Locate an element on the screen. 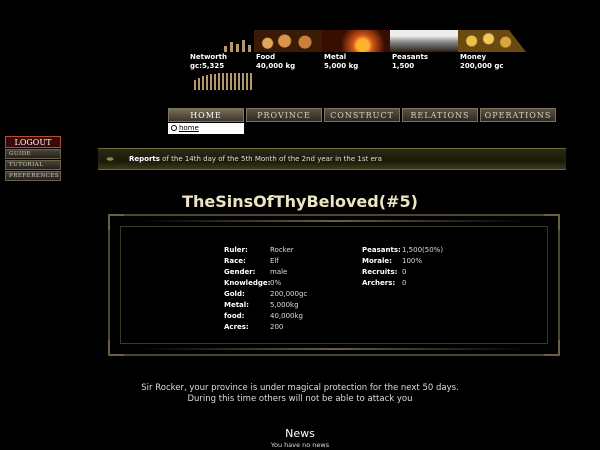  news-empty-text: You have no news is located at coordinates (300, 445).